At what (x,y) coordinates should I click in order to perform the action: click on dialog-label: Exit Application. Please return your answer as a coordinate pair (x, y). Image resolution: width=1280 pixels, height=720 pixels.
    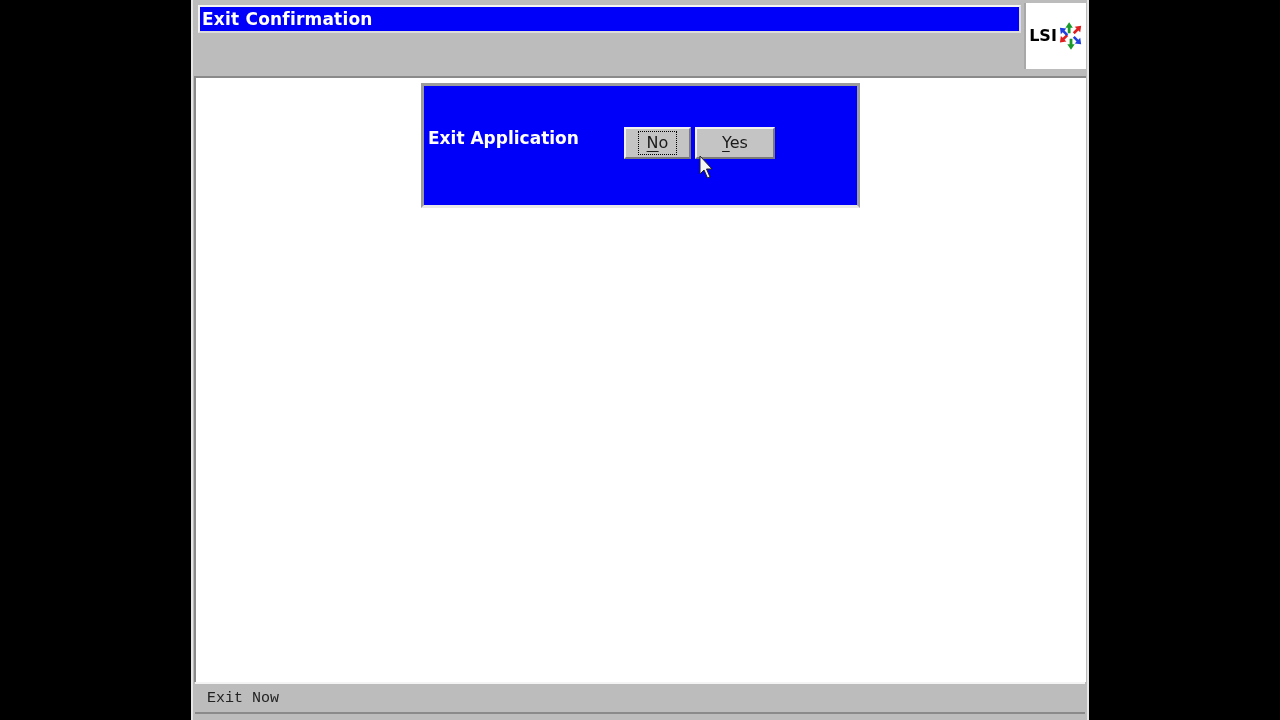
    Looking at the image, I should click on (504, 138).